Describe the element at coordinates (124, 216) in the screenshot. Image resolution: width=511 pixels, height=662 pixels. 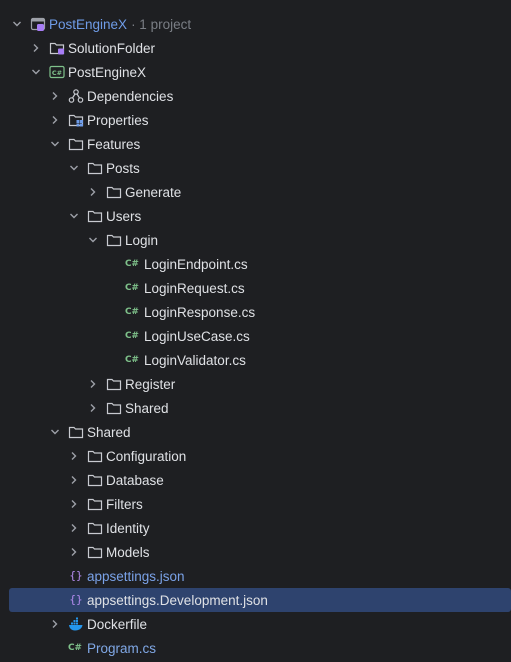
I see `tree-item-label: Users` at that location.